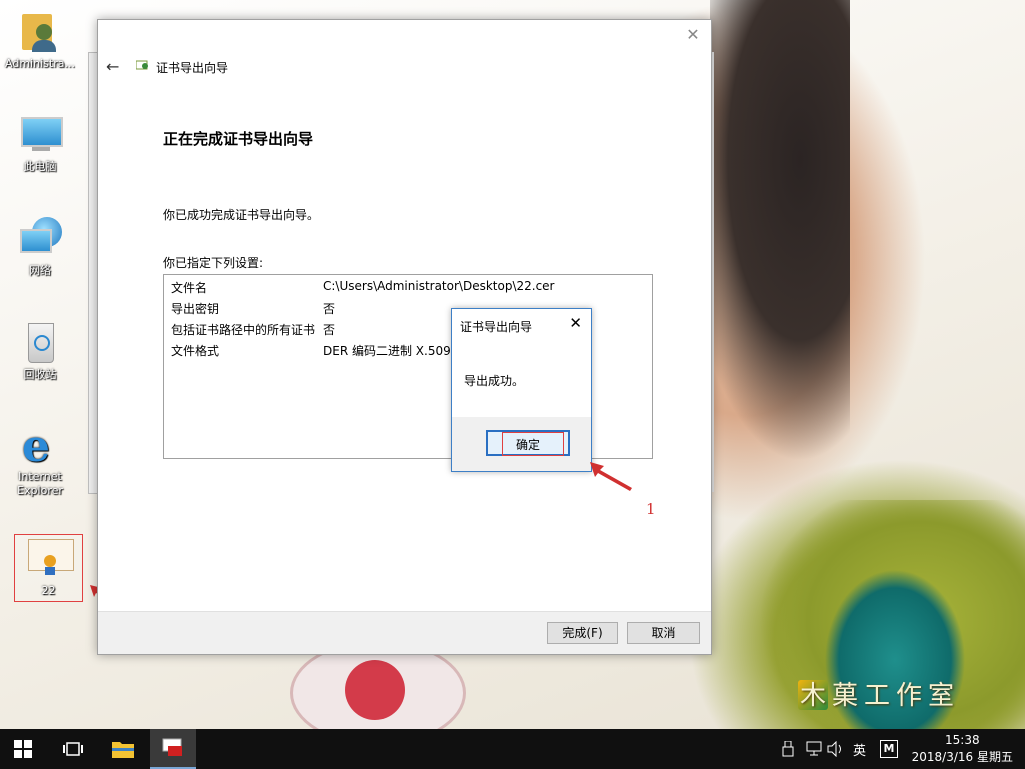 Image resolution: width=1025 pixels, height=769 pixels. I want to click on taskbar: 英 M 15:38 2018/3/16 星期五, so click(512, 749).